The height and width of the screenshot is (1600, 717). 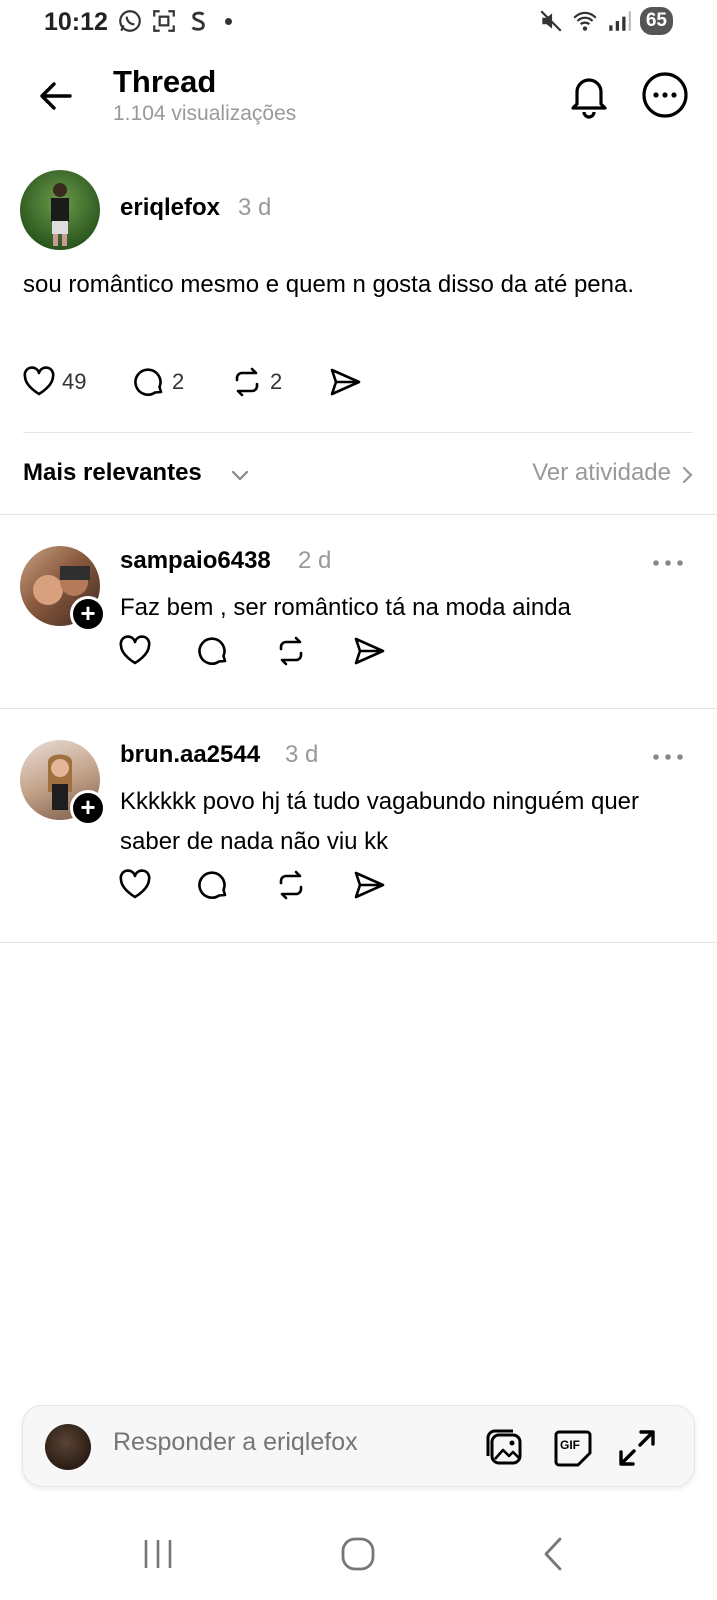 What do you see at coordinates (164, 21) in the screenshot?
I see `scan-icon` at bounding box center [164, 21].